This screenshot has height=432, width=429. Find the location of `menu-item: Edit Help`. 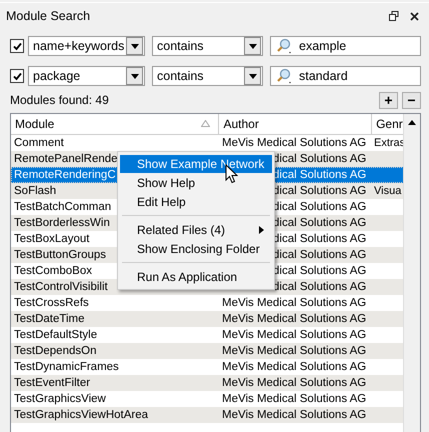

menu-item: Edit Help is located at coordinates (196, 201).